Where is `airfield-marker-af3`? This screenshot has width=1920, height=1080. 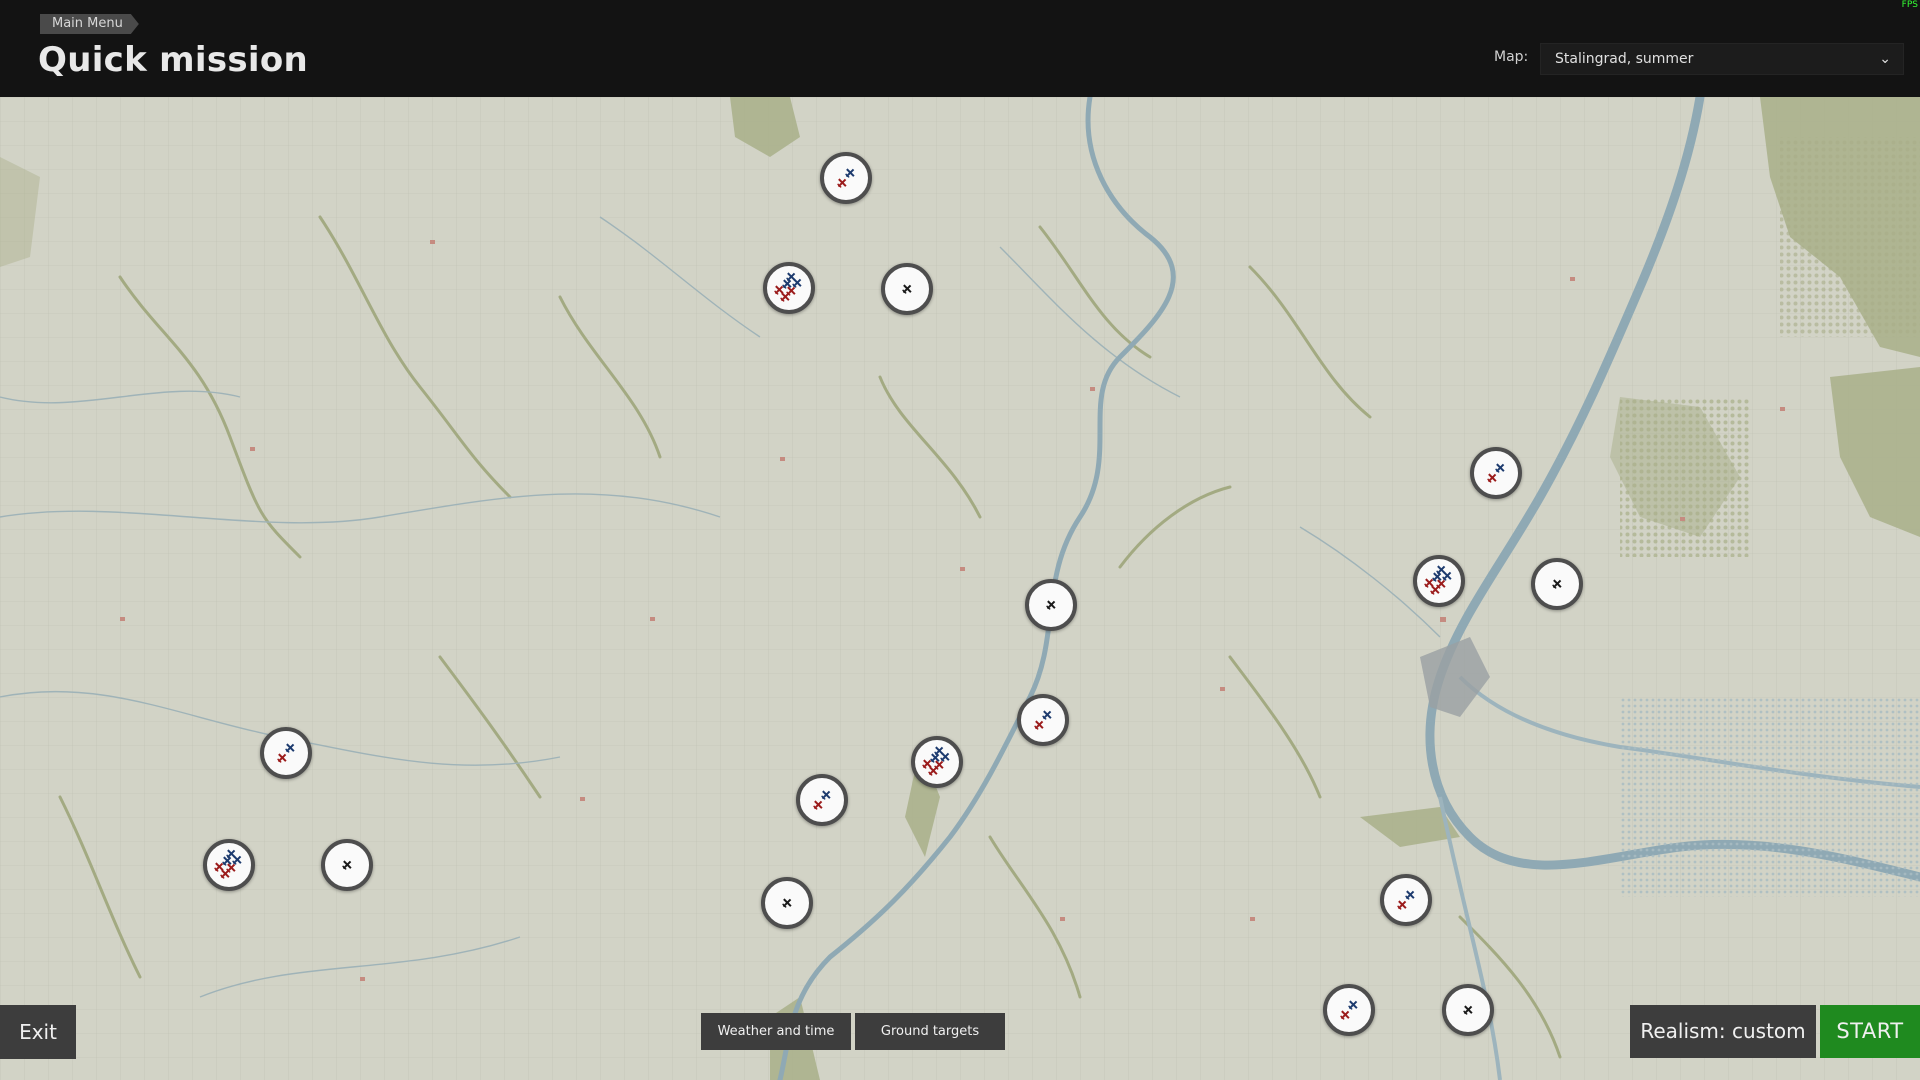 airfield-marker-af3 is located at coordinates (907, 289).